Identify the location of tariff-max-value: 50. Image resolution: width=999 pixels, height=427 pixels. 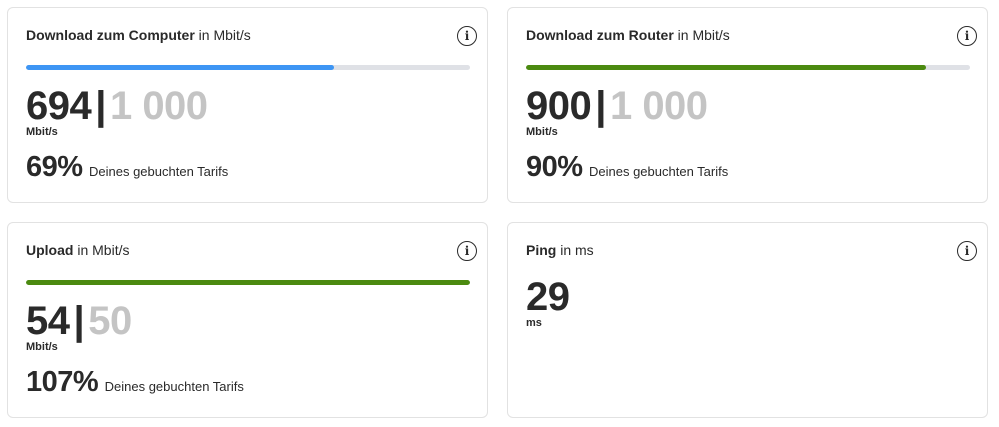
(110, 321).